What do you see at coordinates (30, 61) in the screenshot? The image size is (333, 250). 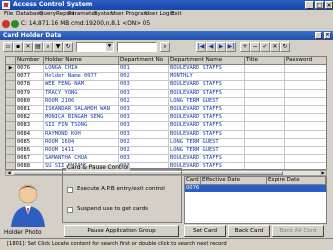 I see `col-number: Number` at bounding box center [30, 61].